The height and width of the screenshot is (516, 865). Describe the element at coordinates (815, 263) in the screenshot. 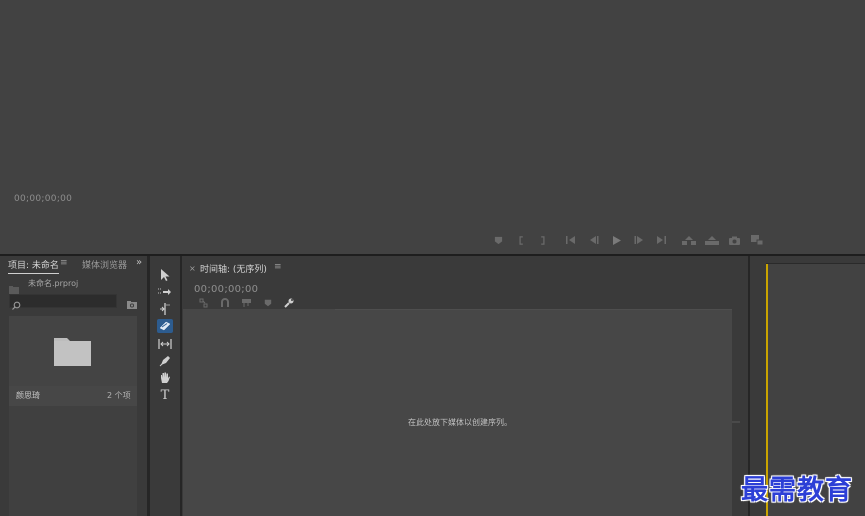

I see `right-panel-edge` at that location.